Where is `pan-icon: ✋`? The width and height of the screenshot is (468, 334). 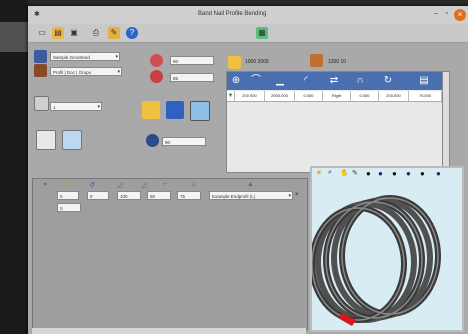 pan-icon: ✋ is located at coordinates (344, 173).